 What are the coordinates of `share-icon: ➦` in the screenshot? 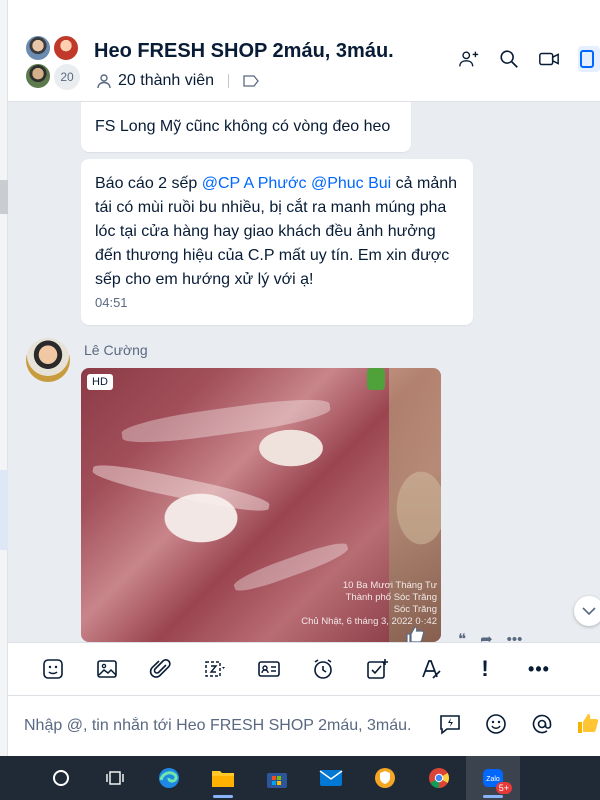 It's located at (486, 636).